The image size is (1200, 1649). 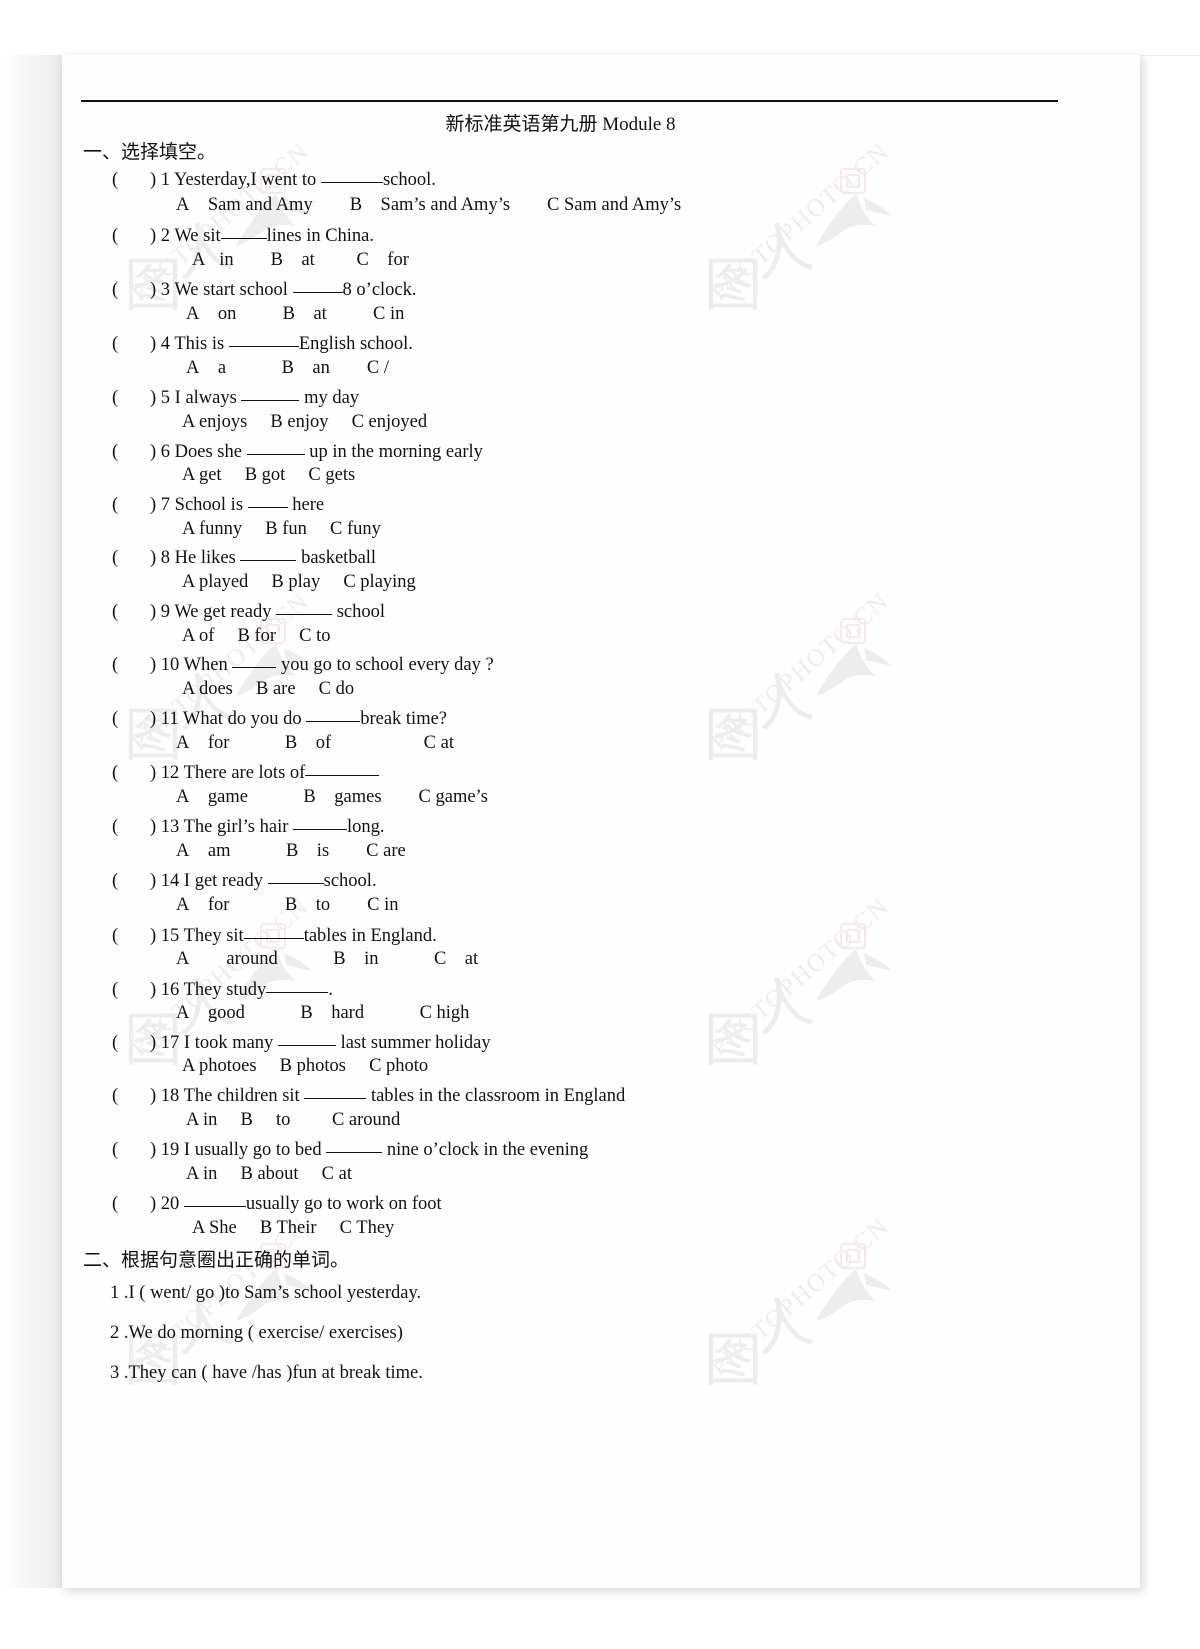 What do you see at coordinates (222, 989) in the screenshot?
I see `question-16: () 16 They study.` at bounding box center [222, 989].